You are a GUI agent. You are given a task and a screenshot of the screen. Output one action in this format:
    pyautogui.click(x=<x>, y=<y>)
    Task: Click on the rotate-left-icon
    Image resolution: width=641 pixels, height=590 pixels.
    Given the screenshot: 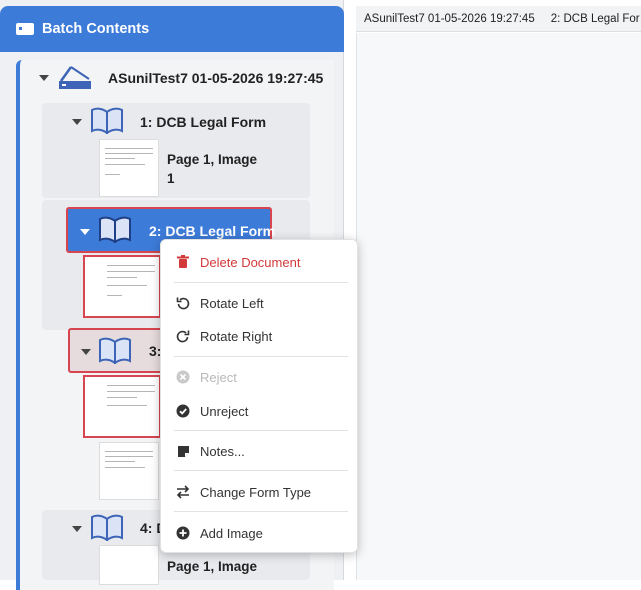 What is the action you would take?
    pyautogui.click(x=183, y=303)
    